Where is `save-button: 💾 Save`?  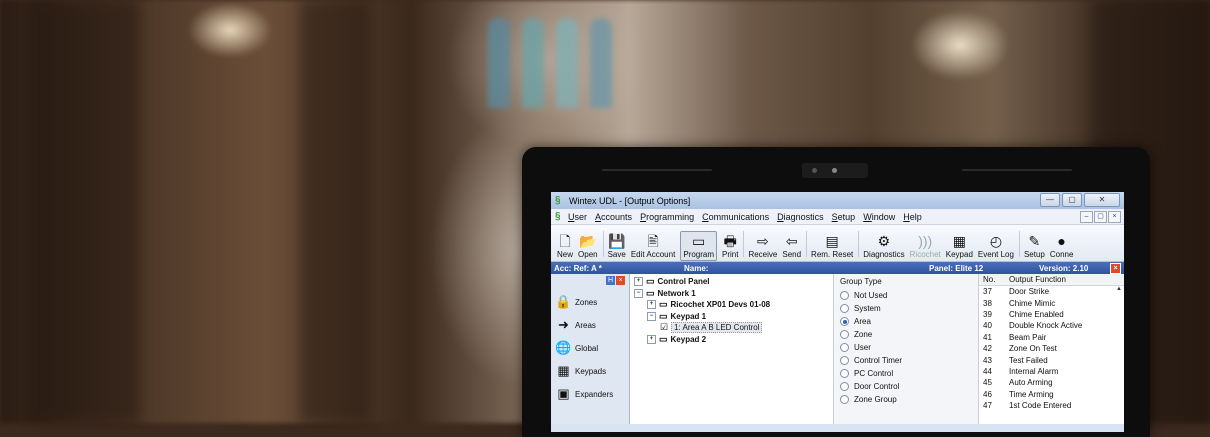 save-button: 💾 Save is located at coordinates (617, 246).